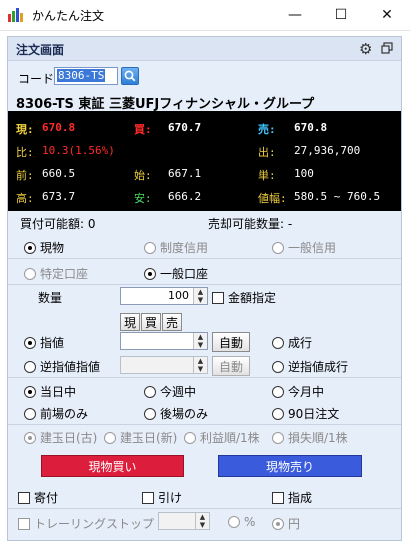 This screenshot has height=546, width=410. What do you see at coordinates (292, 497) in the screenshot?
I see `checkbox-sashinari: 指成` at bounding box center [292, 497].